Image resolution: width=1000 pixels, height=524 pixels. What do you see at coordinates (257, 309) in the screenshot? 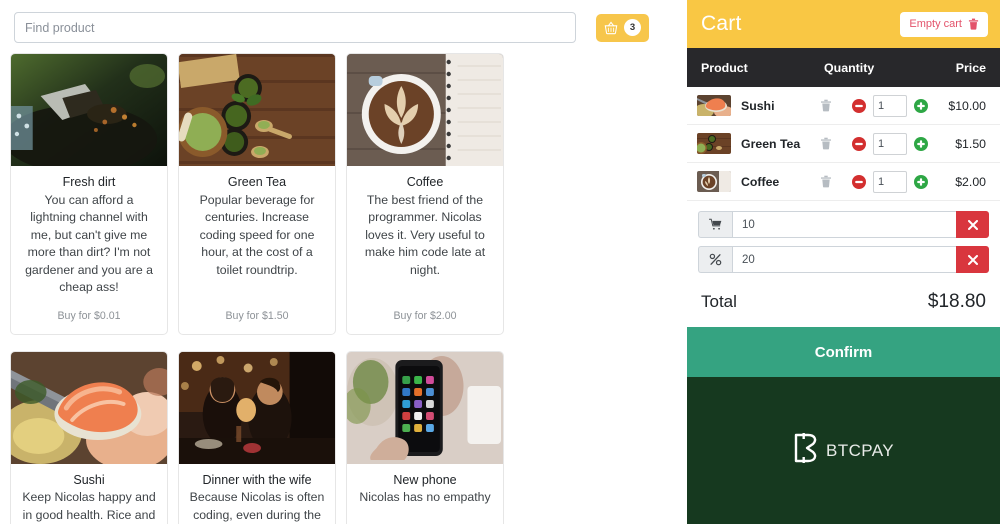
I see `product-buy-label: Buy for $1.50` at bounding box center [257, 309].